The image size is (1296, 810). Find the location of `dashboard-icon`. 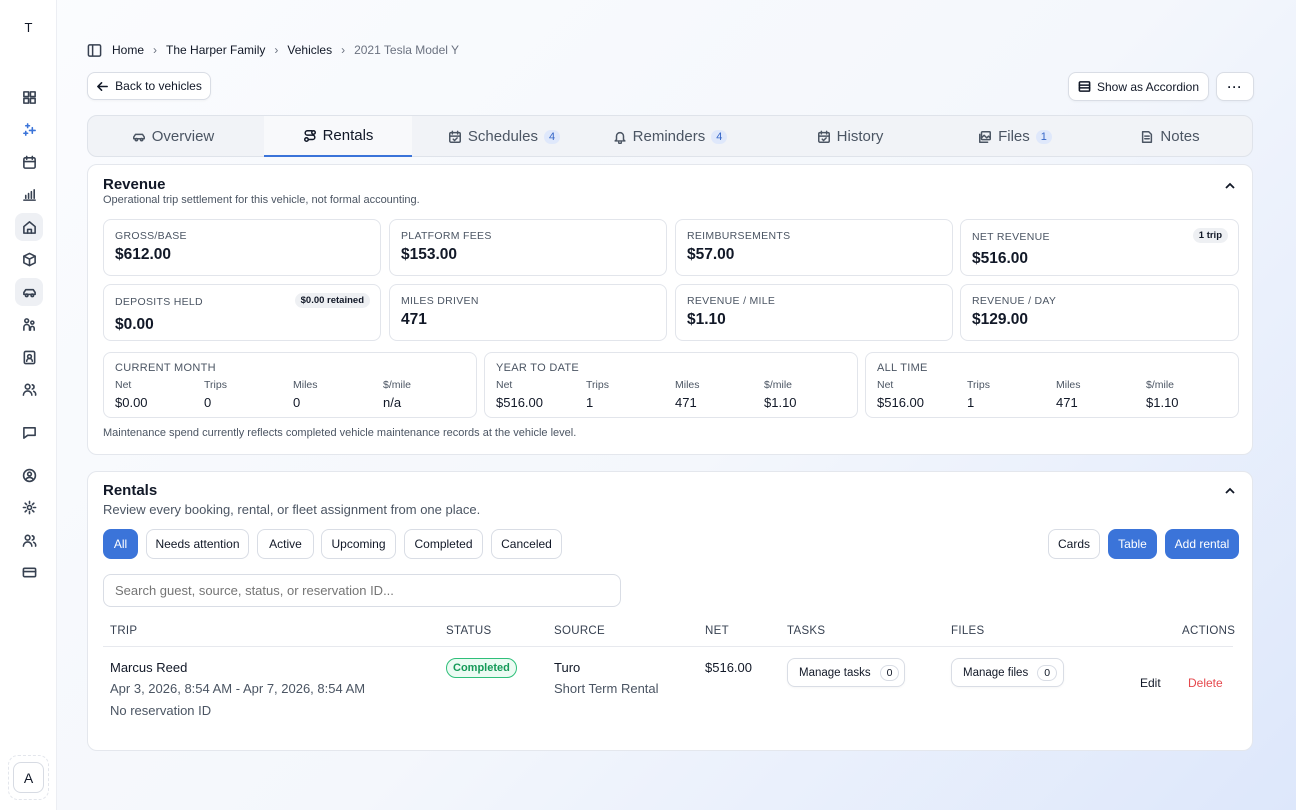

dashboard-icon is located at coordinates (29, 97).